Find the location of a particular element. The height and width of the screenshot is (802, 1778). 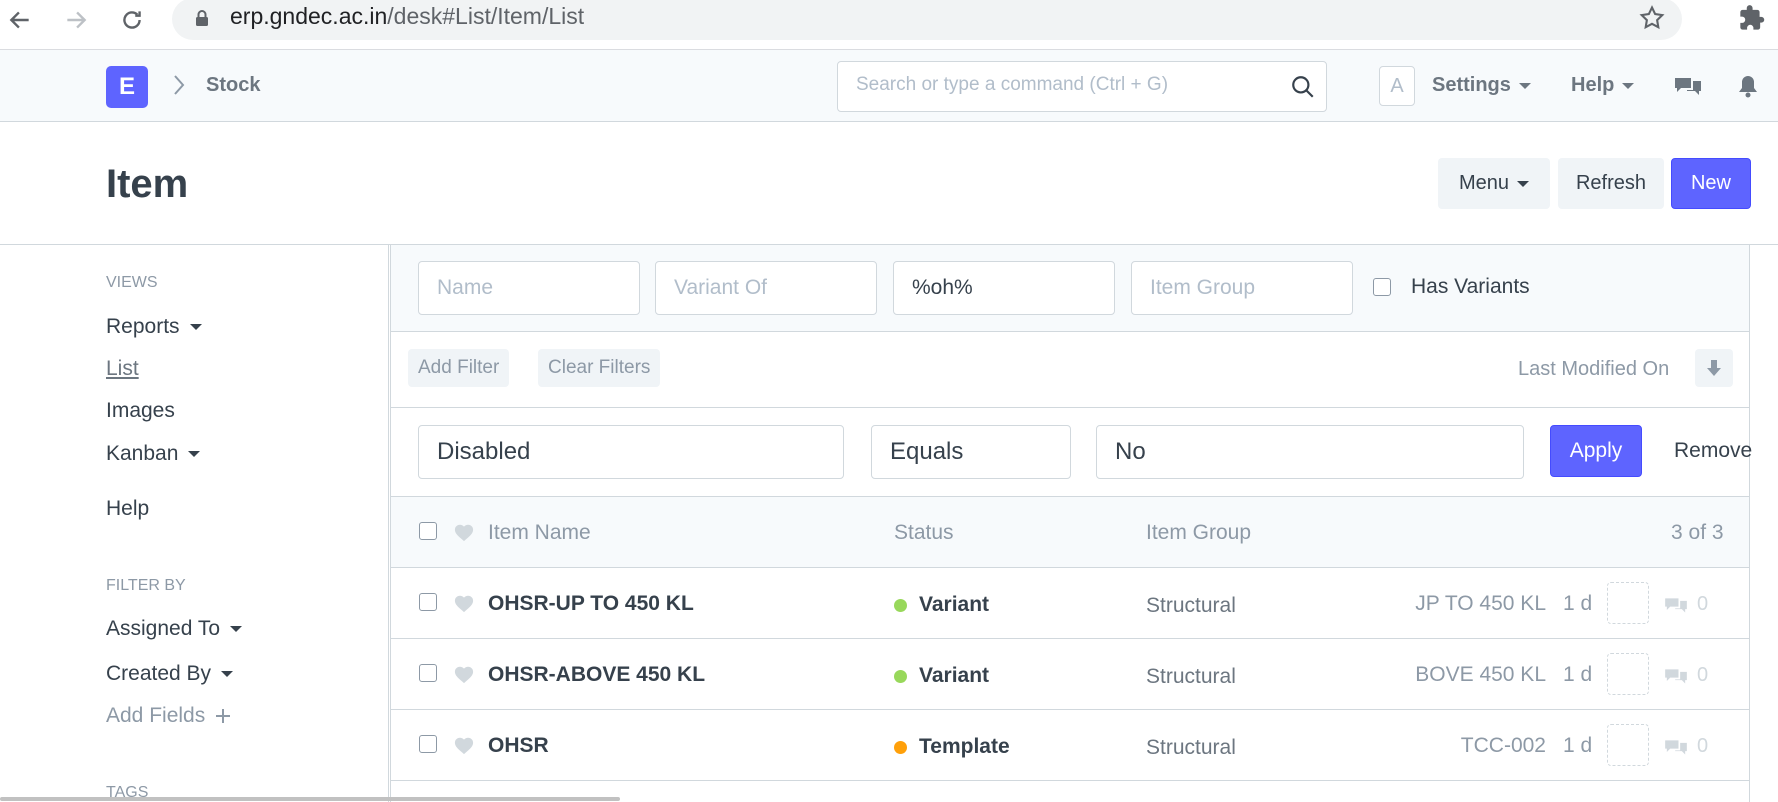

comment-icon is located at coordinates (1676, 746).